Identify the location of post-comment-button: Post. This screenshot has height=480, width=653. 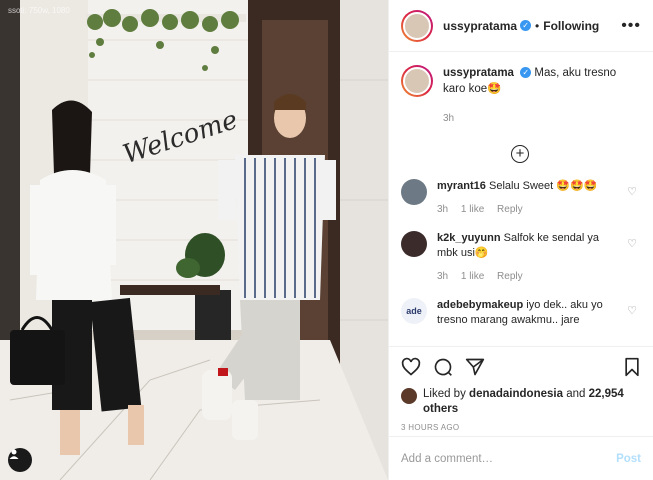
(628, 459).